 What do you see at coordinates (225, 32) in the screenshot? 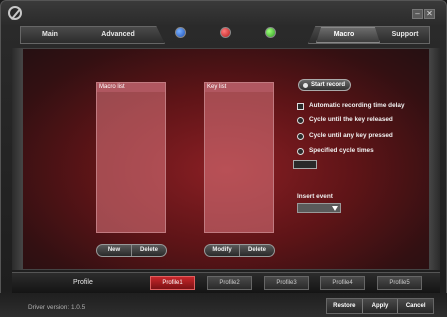
I see `red-indicator-icon` at bounding box center [225, 32].